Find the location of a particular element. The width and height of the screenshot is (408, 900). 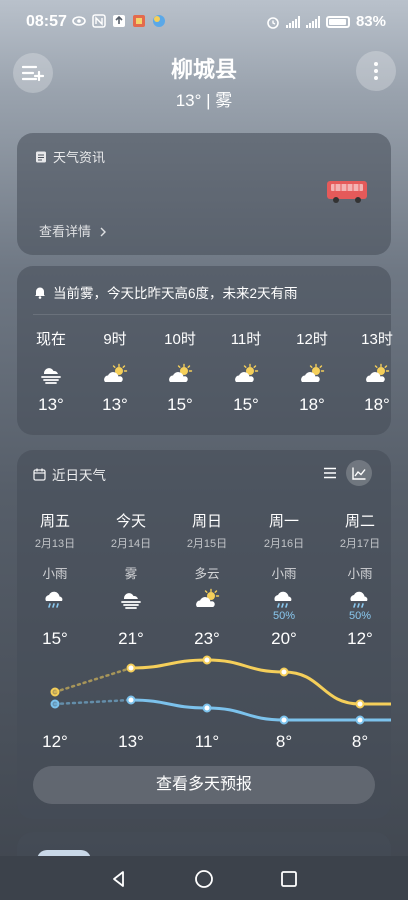

hour-label: 12时 is located at coordinates (312, 339).